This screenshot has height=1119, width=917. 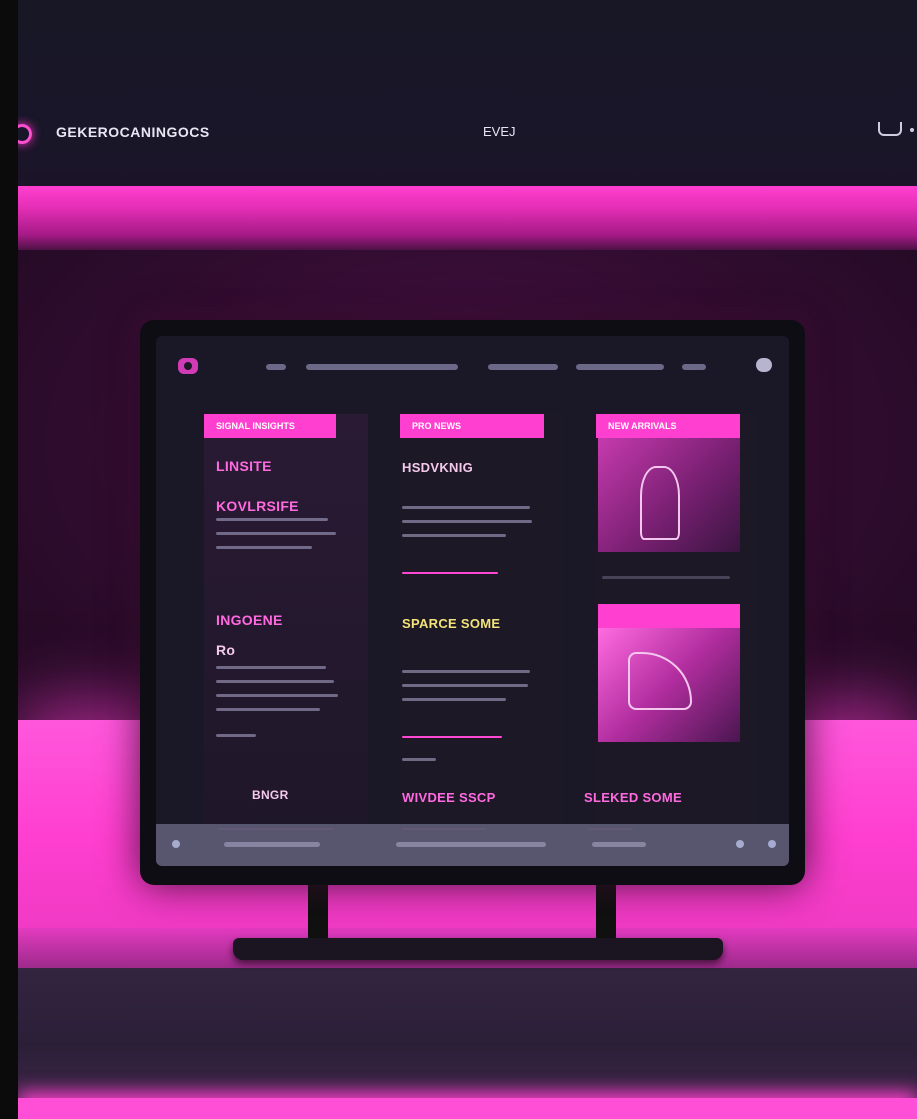 What do you see at coordinates (449, 797) in the screenshot?
I see `card-heading: WIVDEE SSCP` at bounding box center [449, 797].